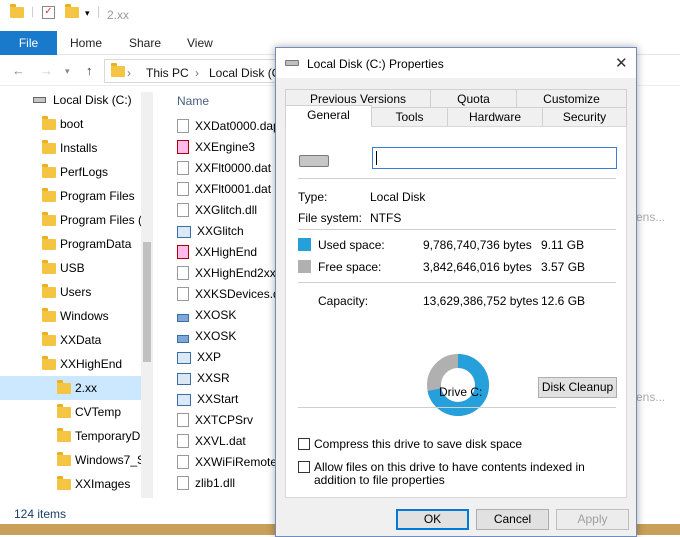  What do you see at coordinates (76, 460) in the screenshot?
I see `sidebar-item: Windows7_S` at bounding box center [76, 460].